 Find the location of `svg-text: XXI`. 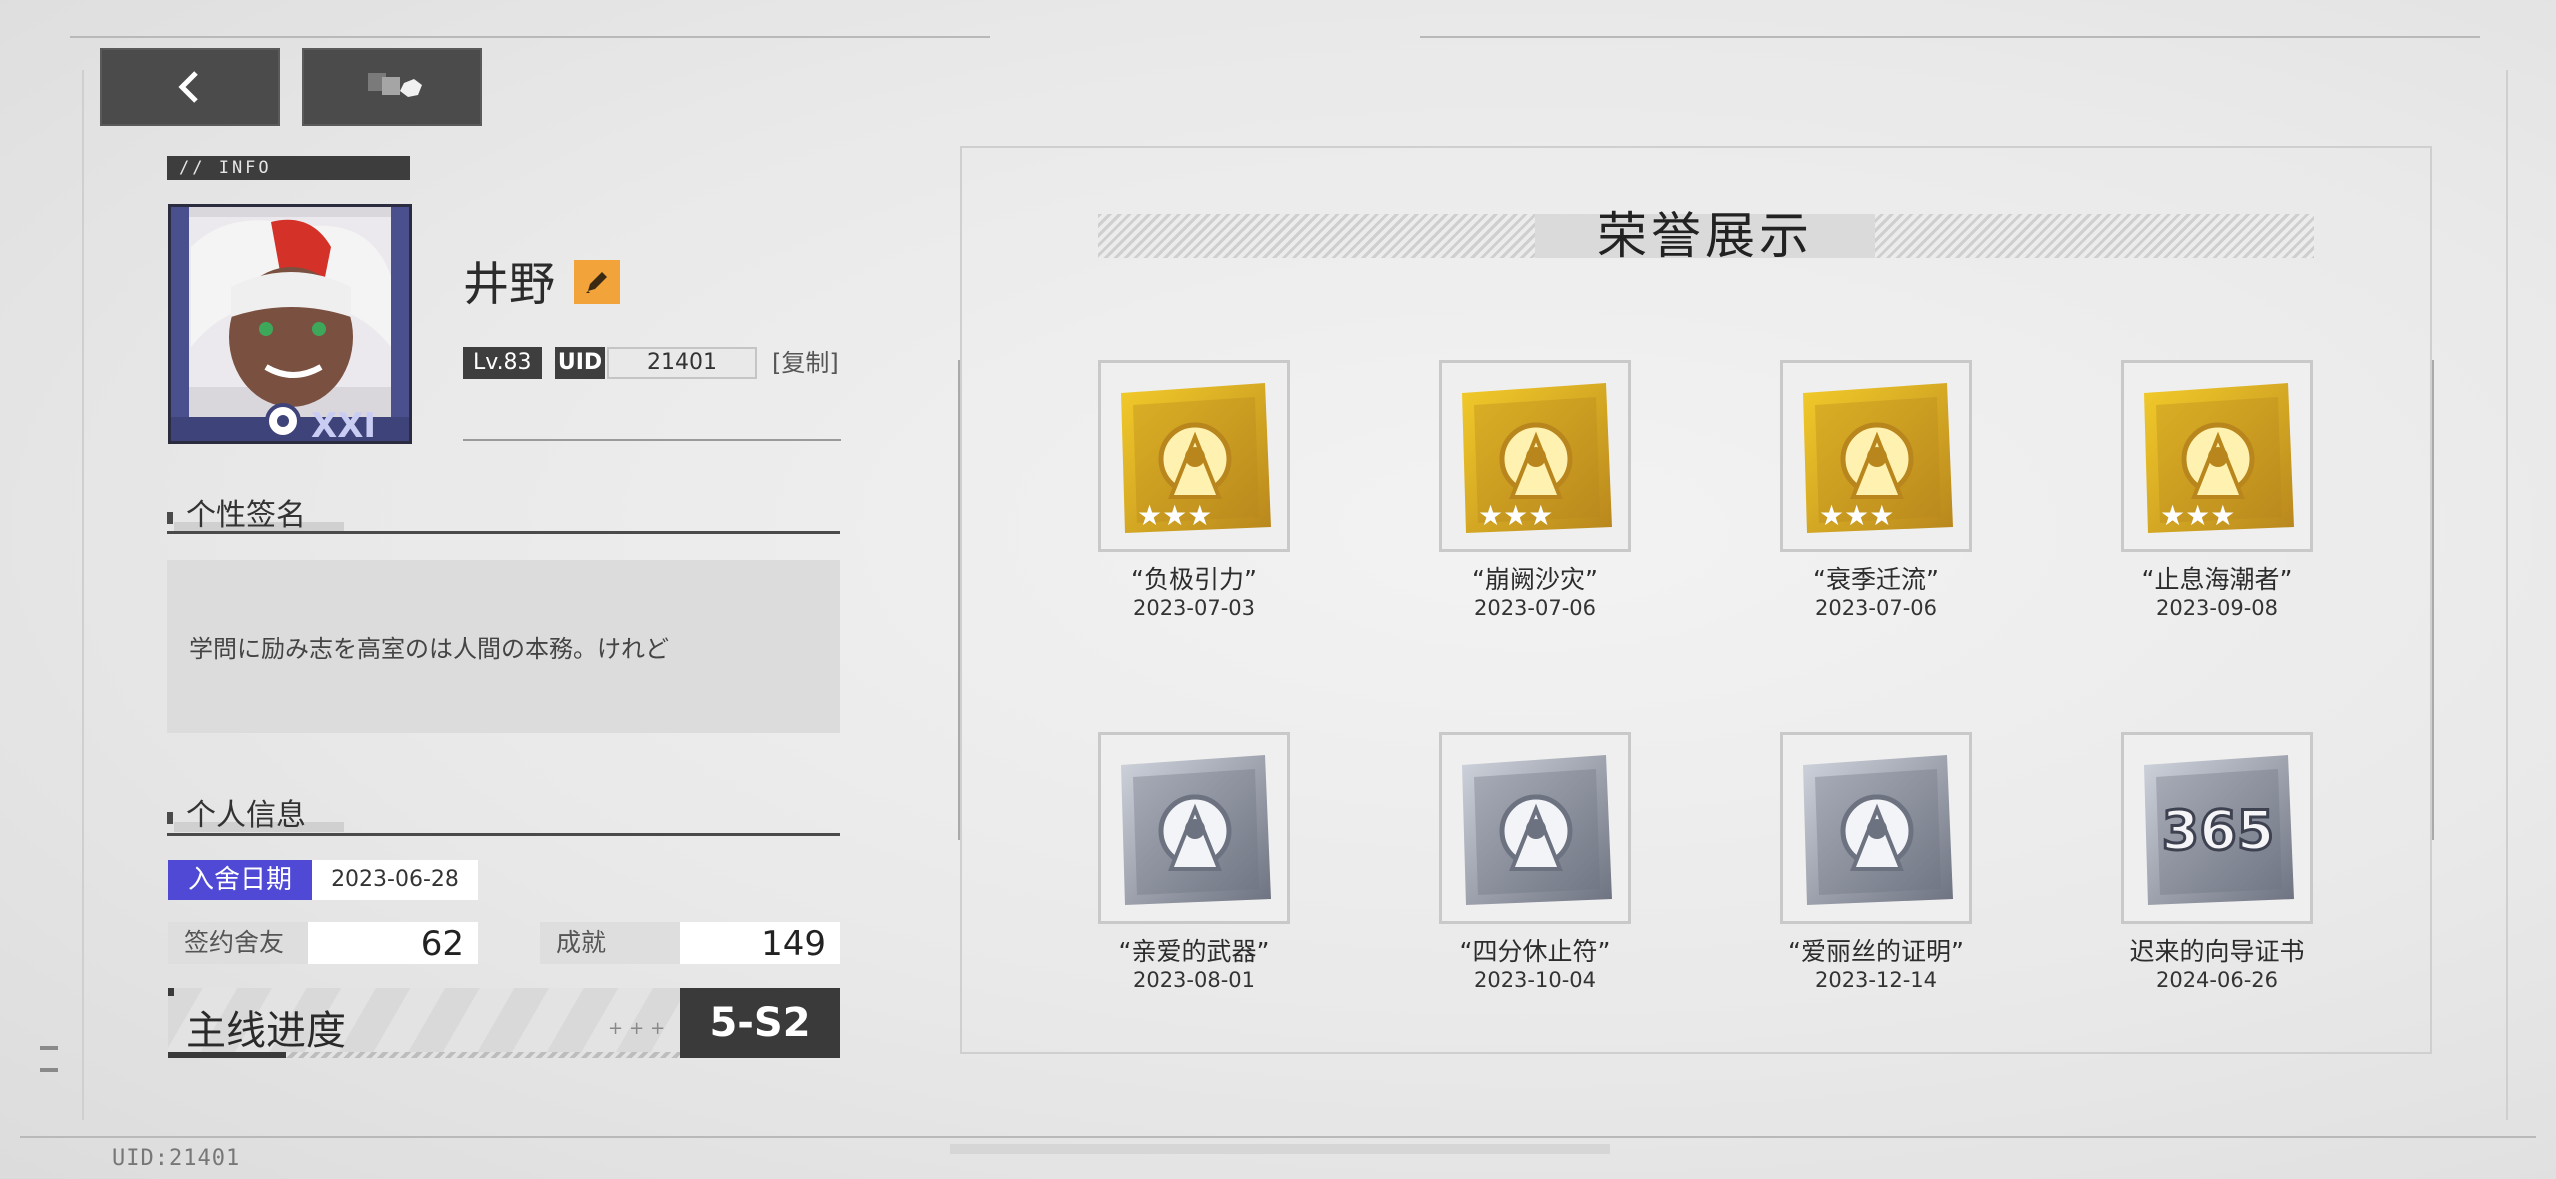

svg-text: XXI is located at coordinates (343, 423).